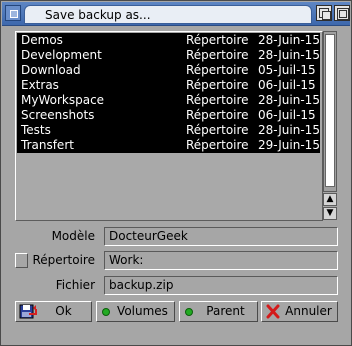  What do you see at coordinates (330, 213) in the screenshot?
I see `scroll-down-button: ▼` at bounding box center [330, 213].